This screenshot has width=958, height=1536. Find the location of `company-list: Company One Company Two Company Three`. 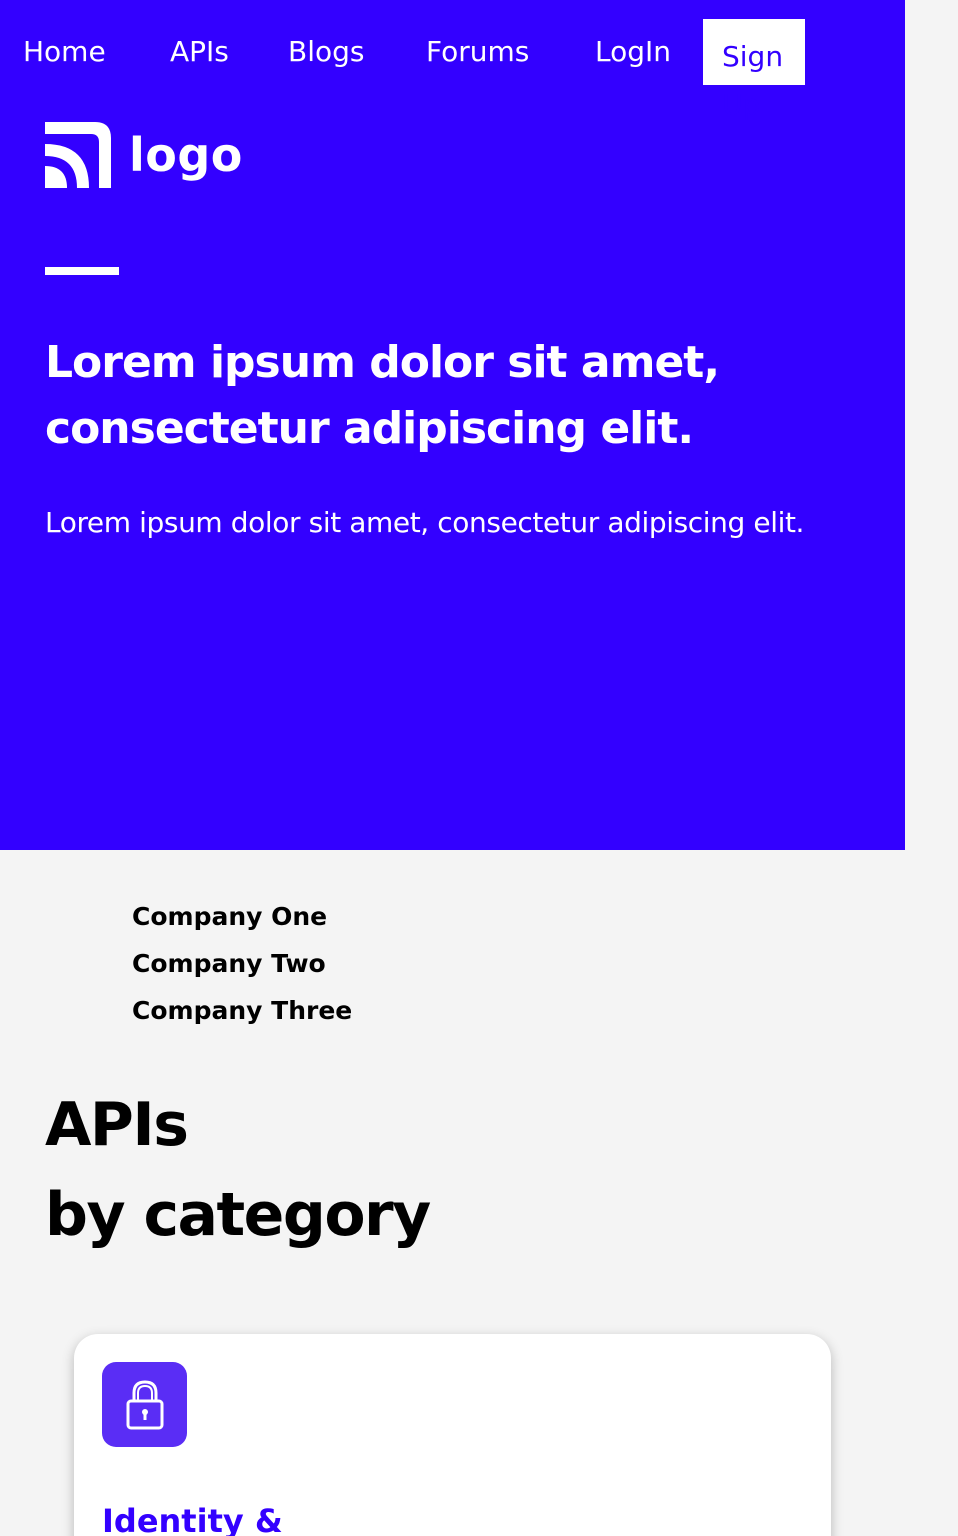

company-list: Company One Company Two Company Three is located at coordinates (242, 963).